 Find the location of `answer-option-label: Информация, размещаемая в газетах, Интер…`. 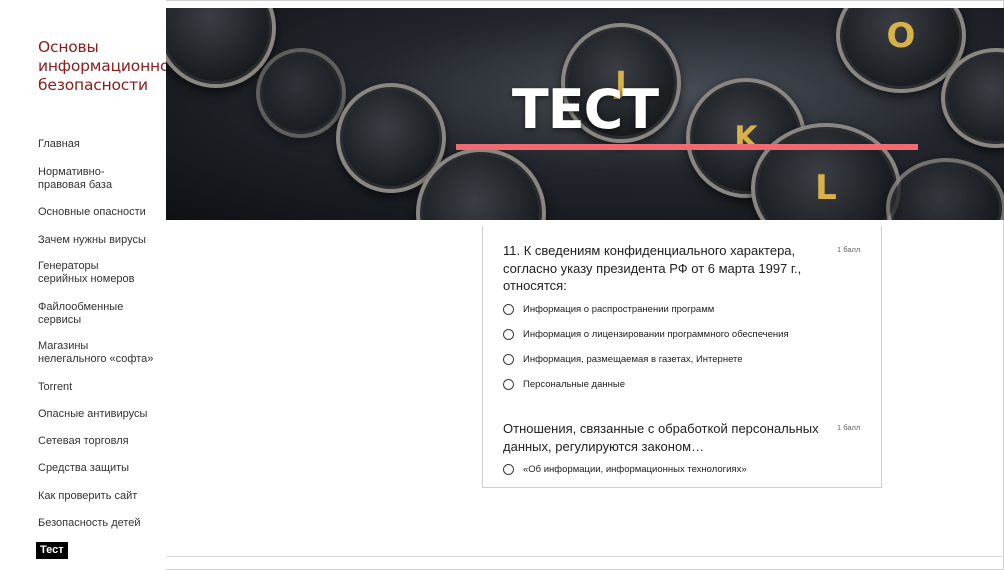

answer-option-label: Информация, размещаемая в газетах, Интер… is located at coordinates (633, 359).